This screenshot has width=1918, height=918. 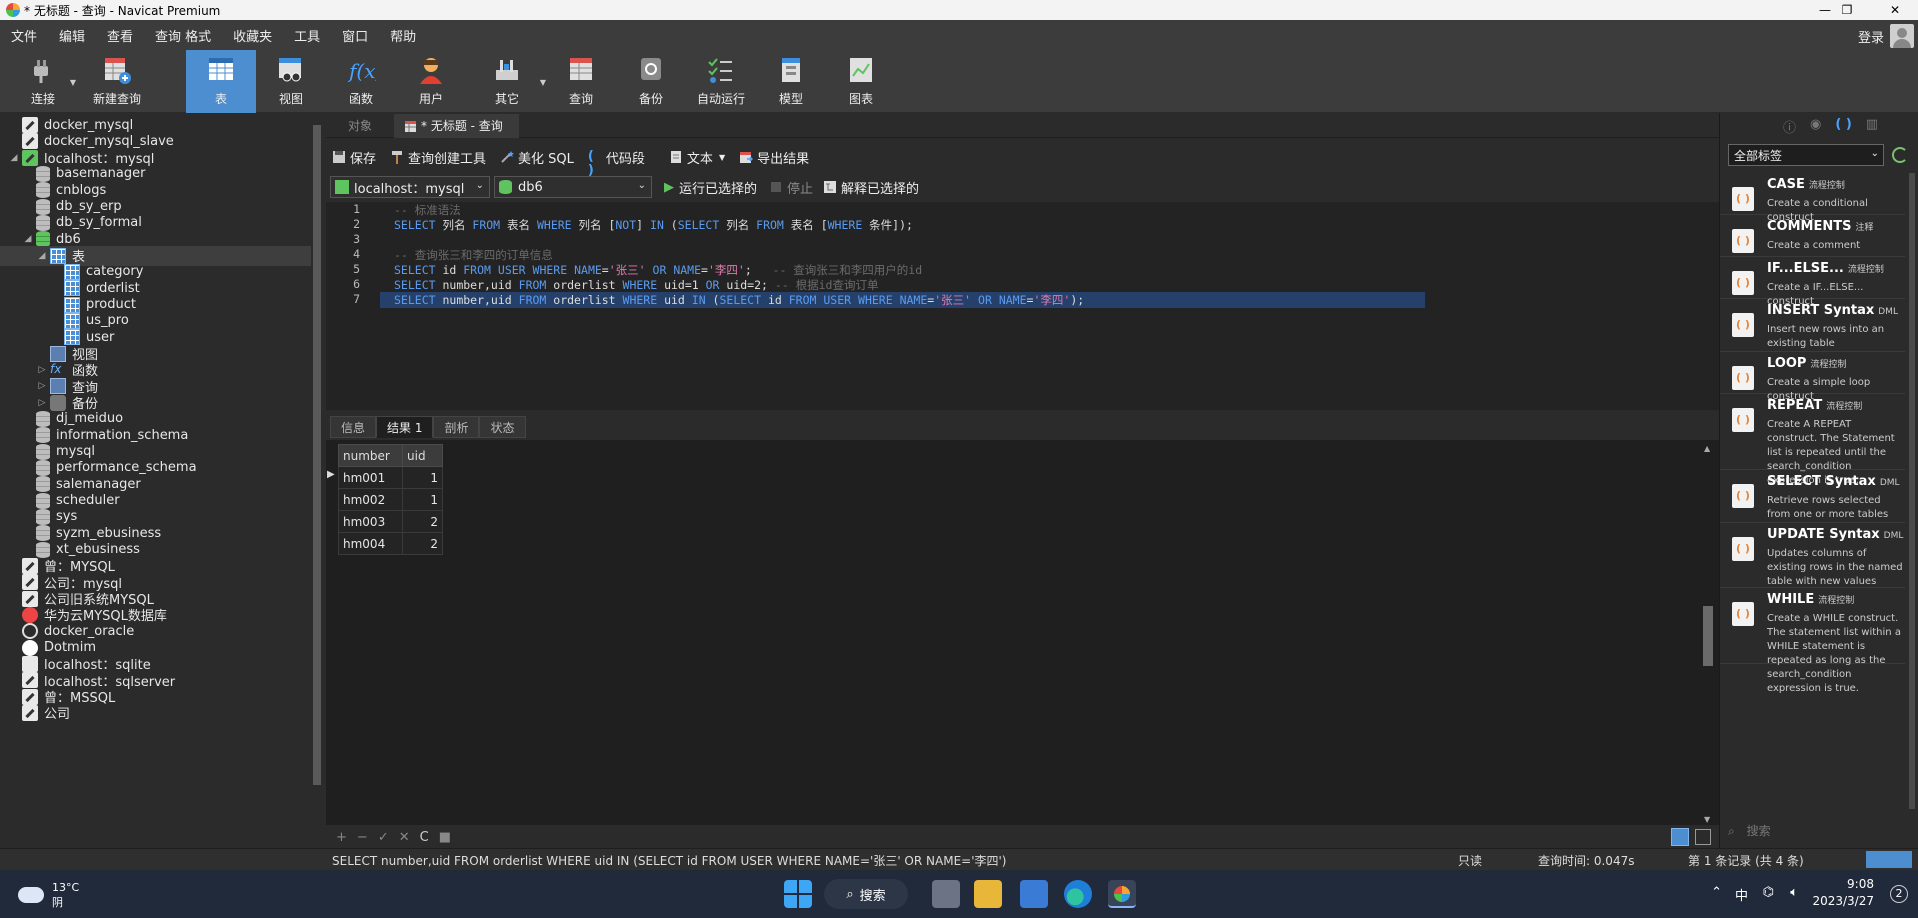 What do you see at coordinates (370, 543) in the screenshot?
I see `cell-number: hm004` at bounding box center [370, 543].